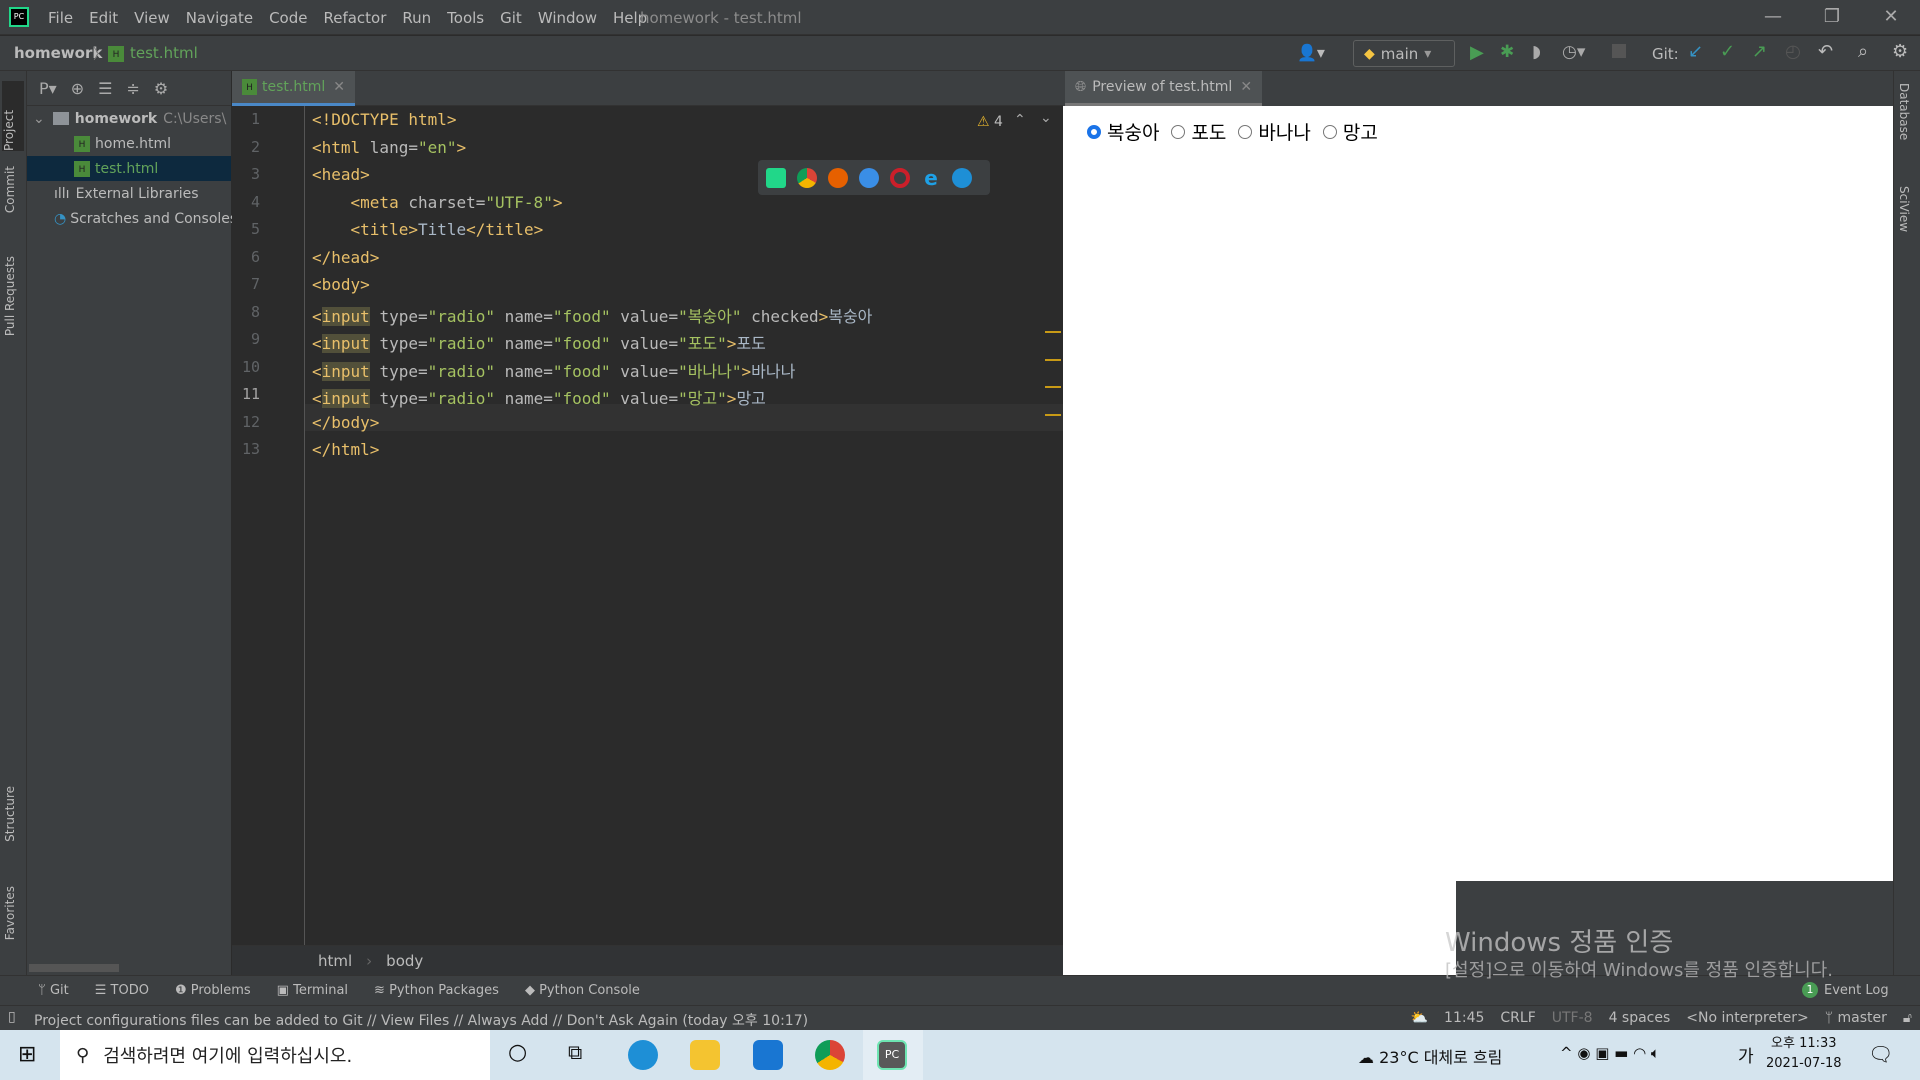 Image resolution: width=1920 pixels, height=1080 pixels. Describe the element at coordinates (1477, 52) in the screenshot. I see `run-icon: ▶` at that location.